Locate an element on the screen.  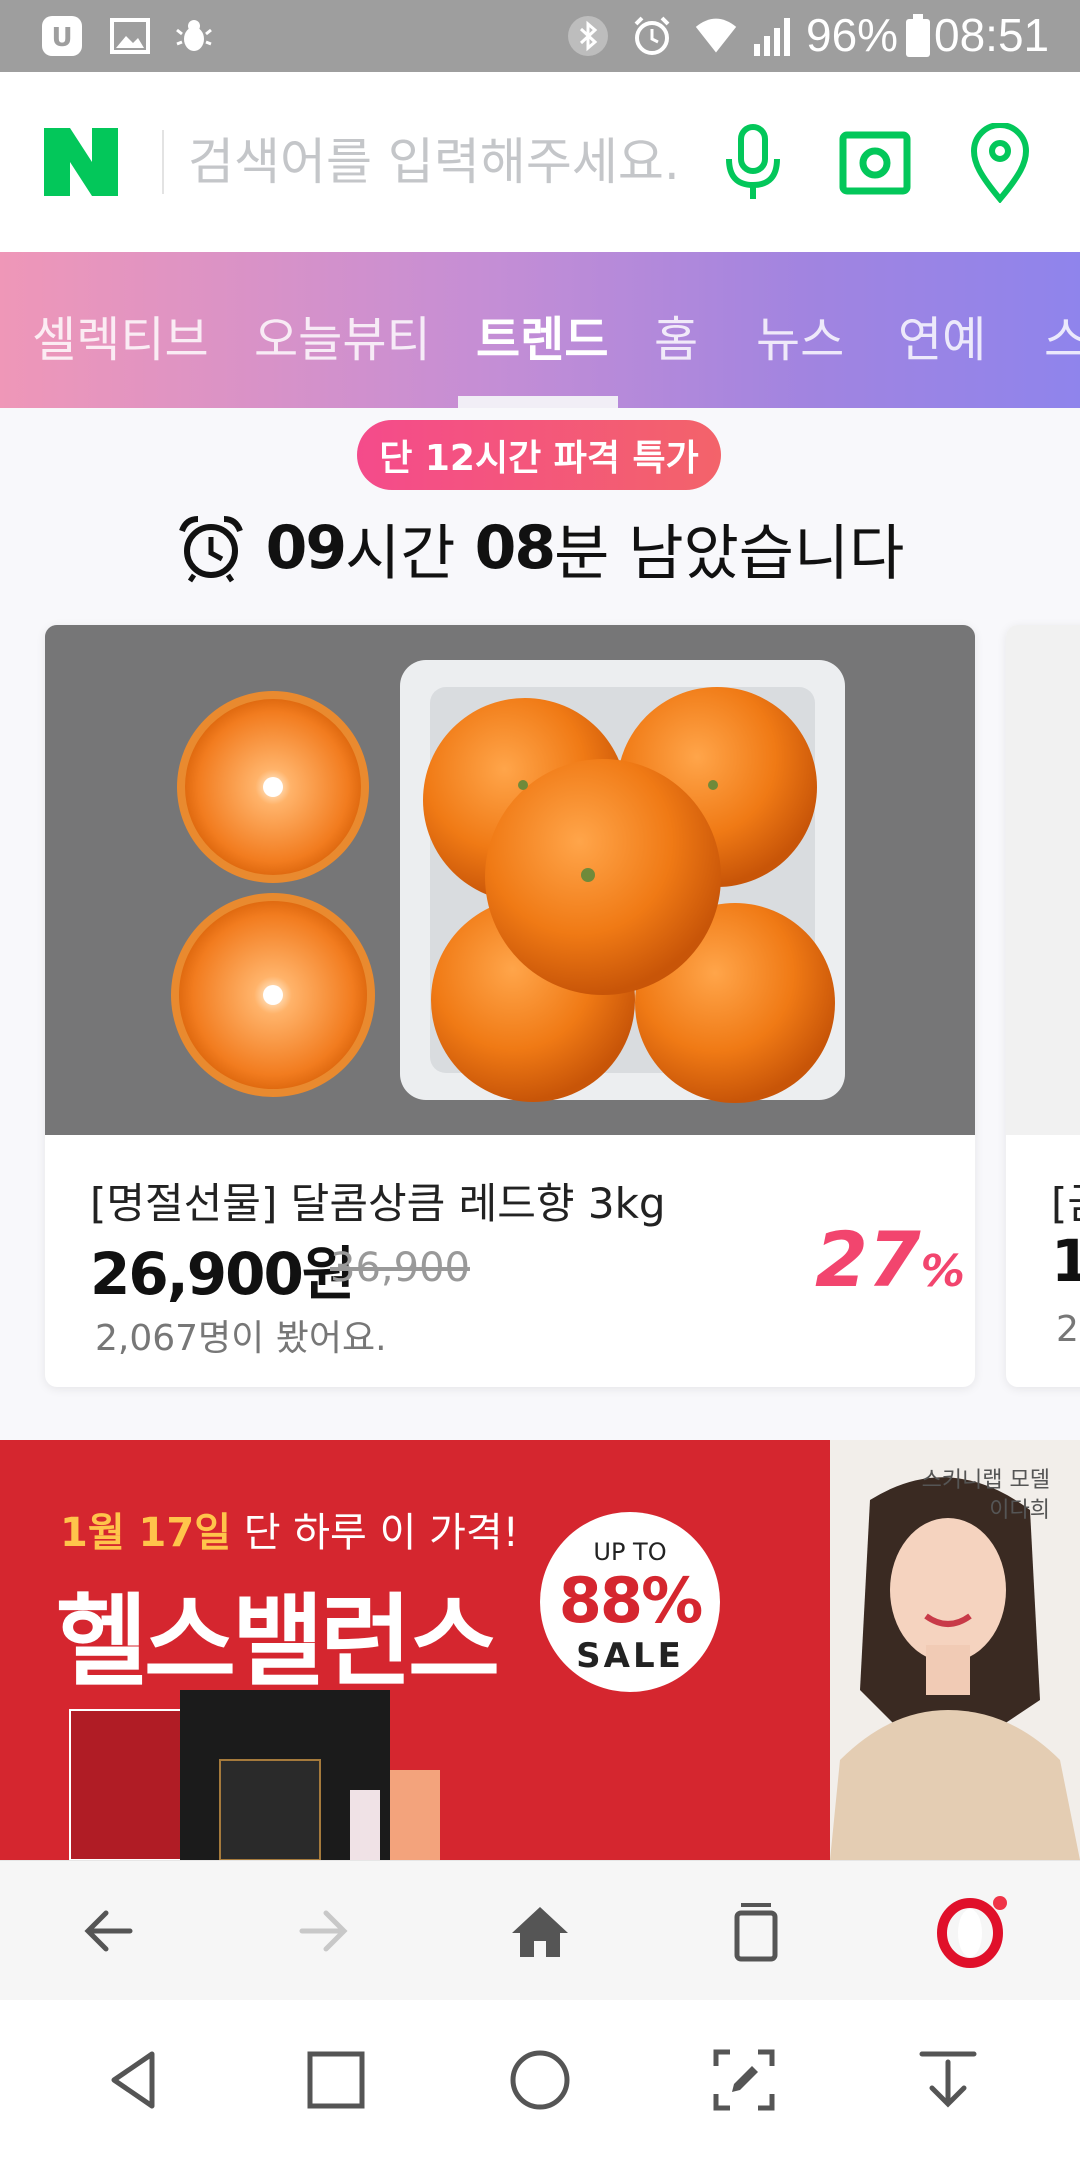
tab-today-beauty: 오늘뷰티 is located at coordinates (342, 335).